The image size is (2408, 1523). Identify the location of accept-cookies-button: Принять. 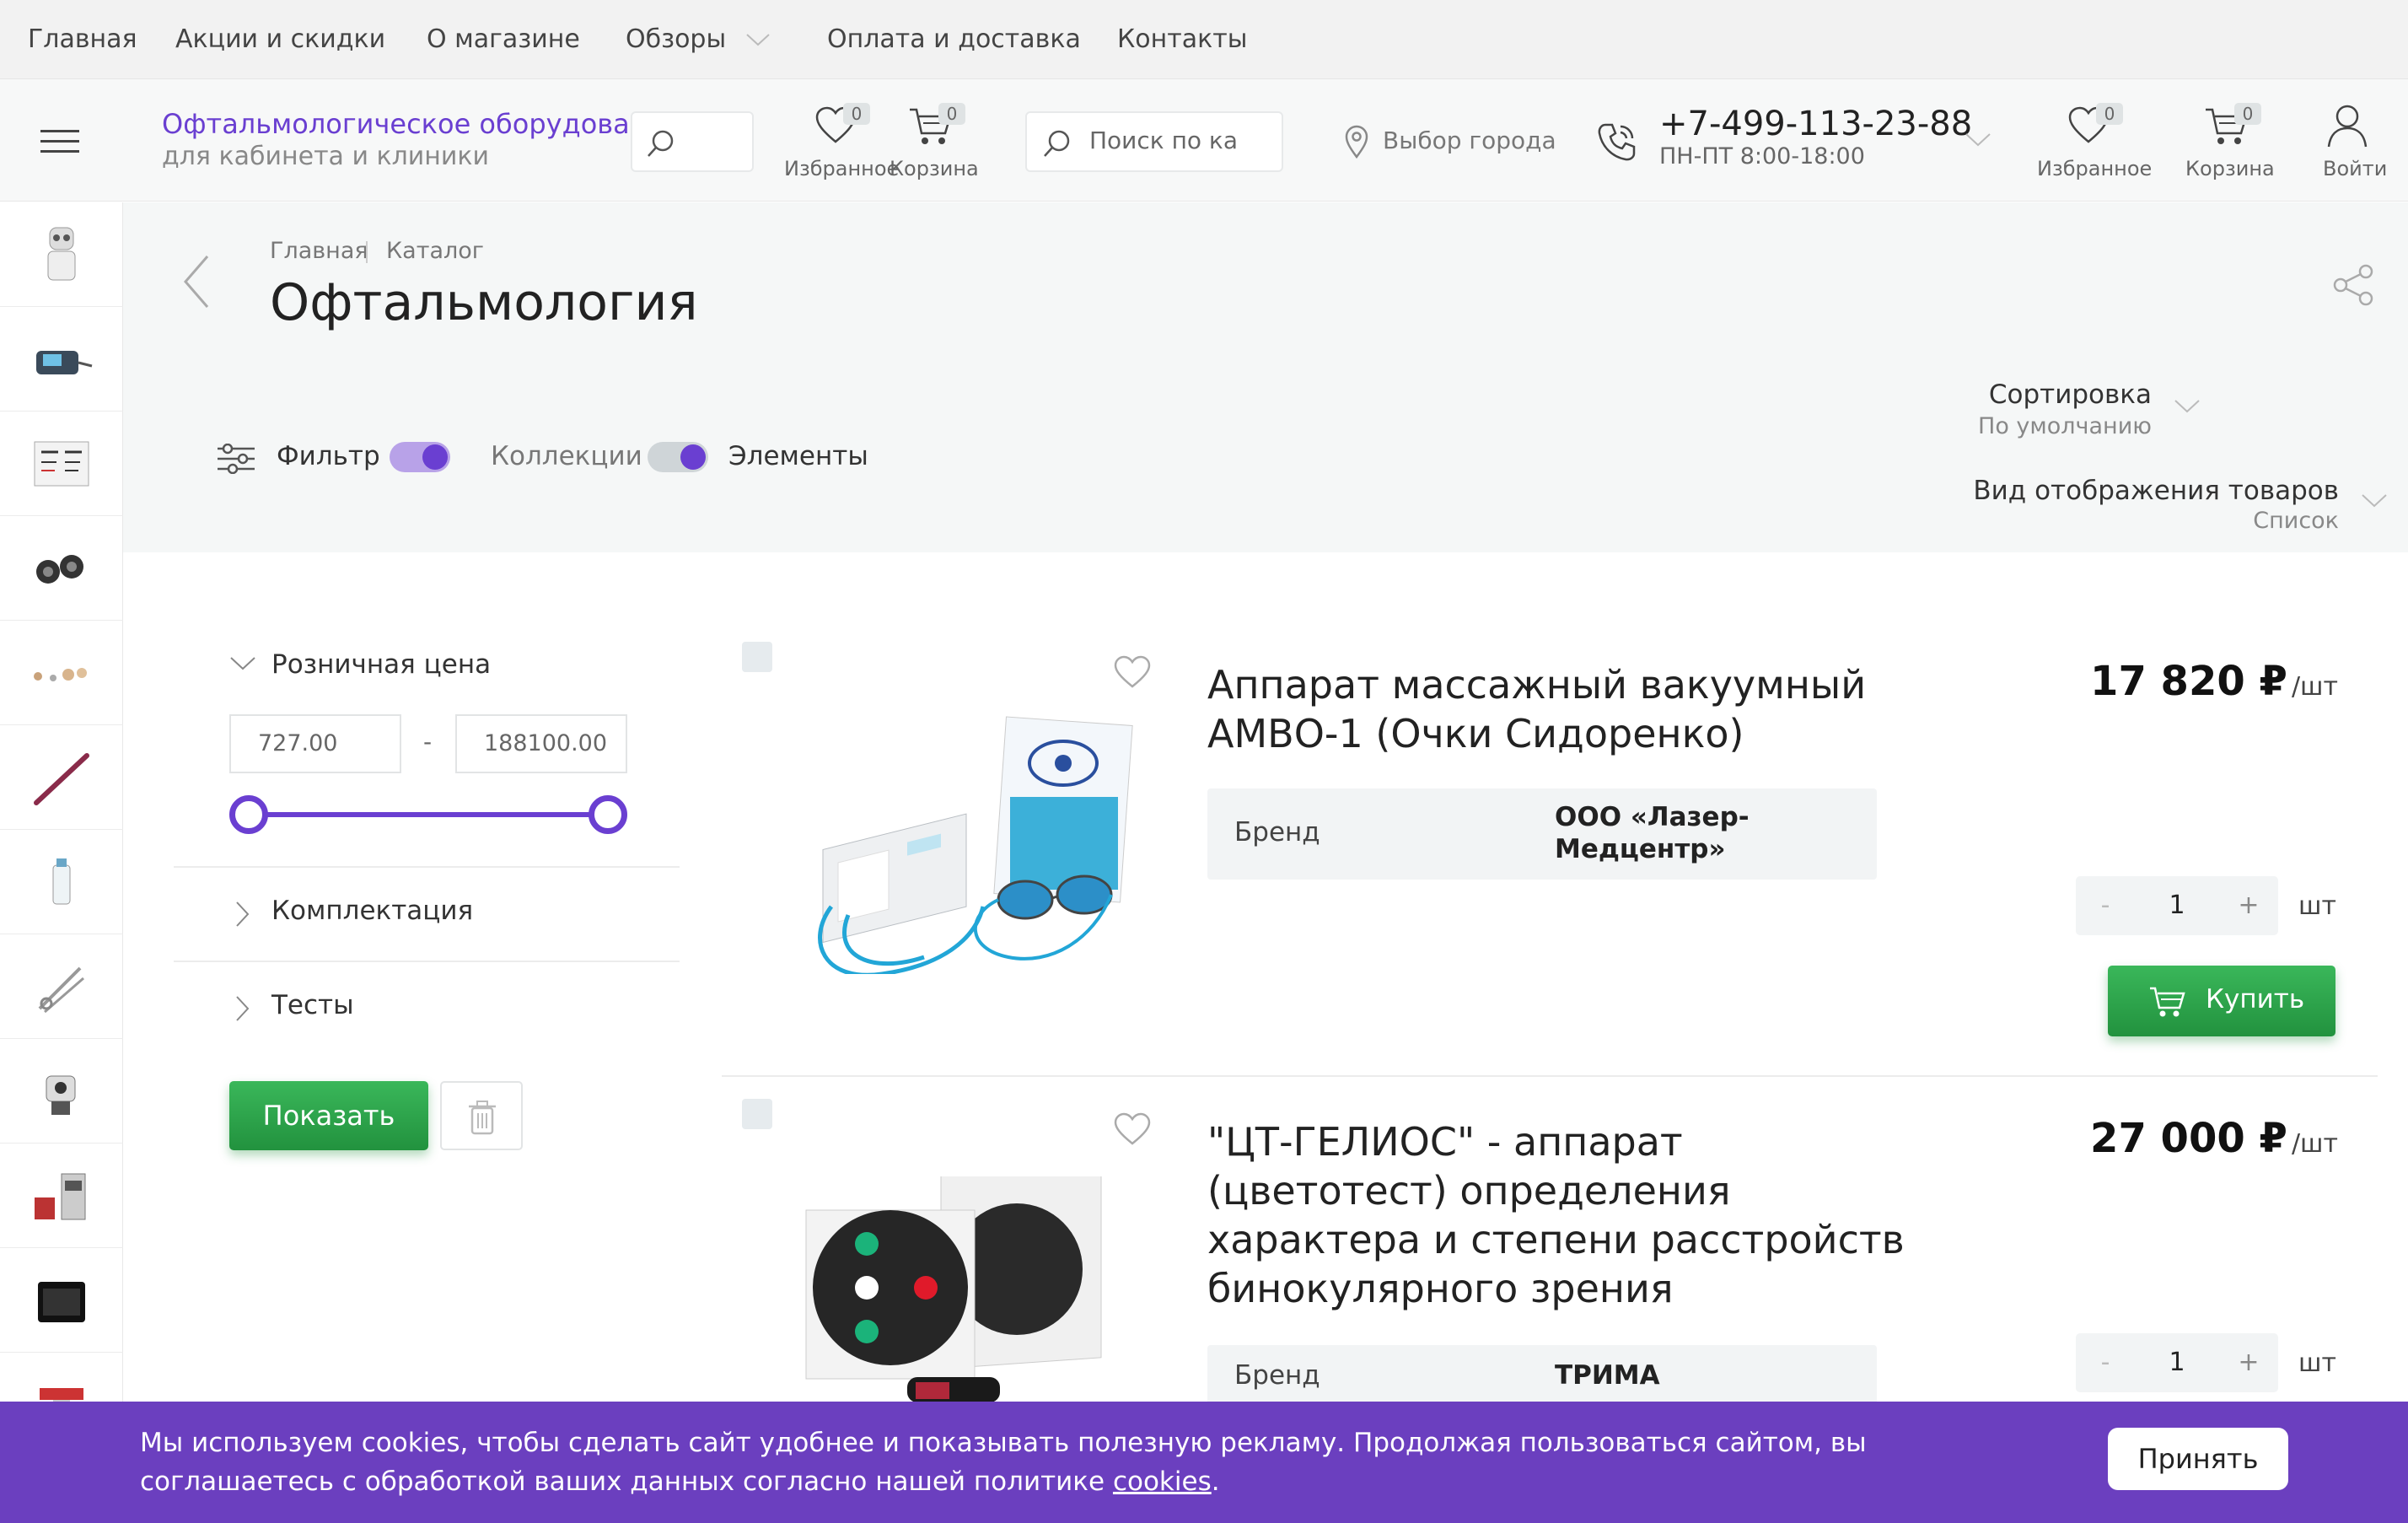
(2198, 1459).